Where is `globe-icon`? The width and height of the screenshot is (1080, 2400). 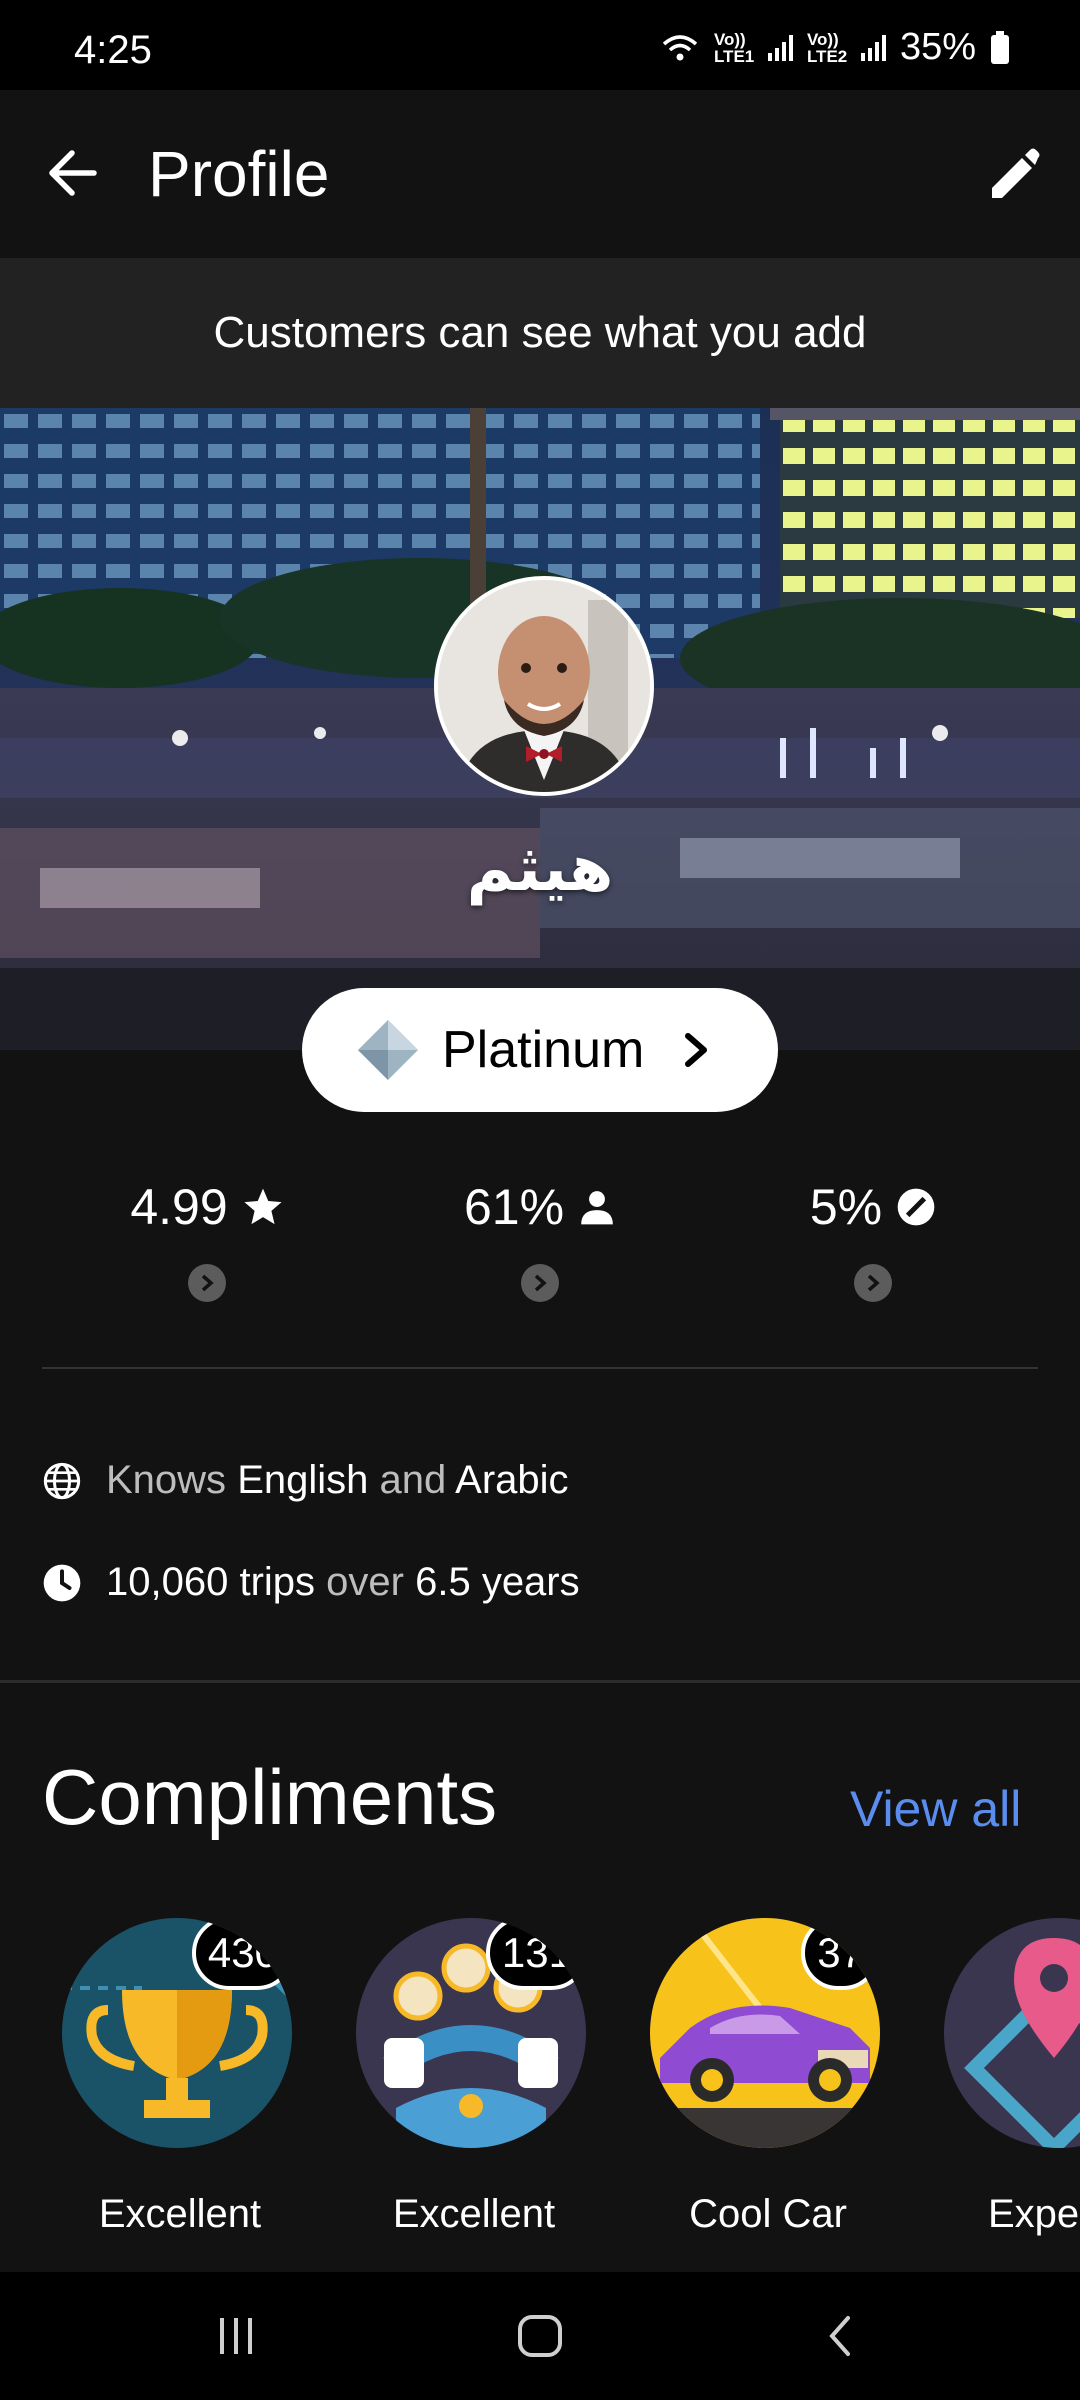 globe-icon is located at coordinates (62, 1480).